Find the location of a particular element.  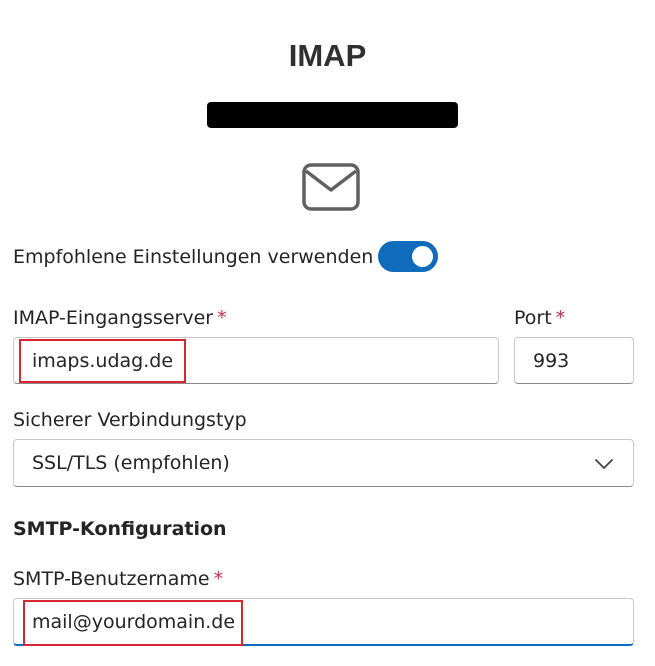

incoming-server-value: imaps.udag.de is located at coordinates (103, 360).